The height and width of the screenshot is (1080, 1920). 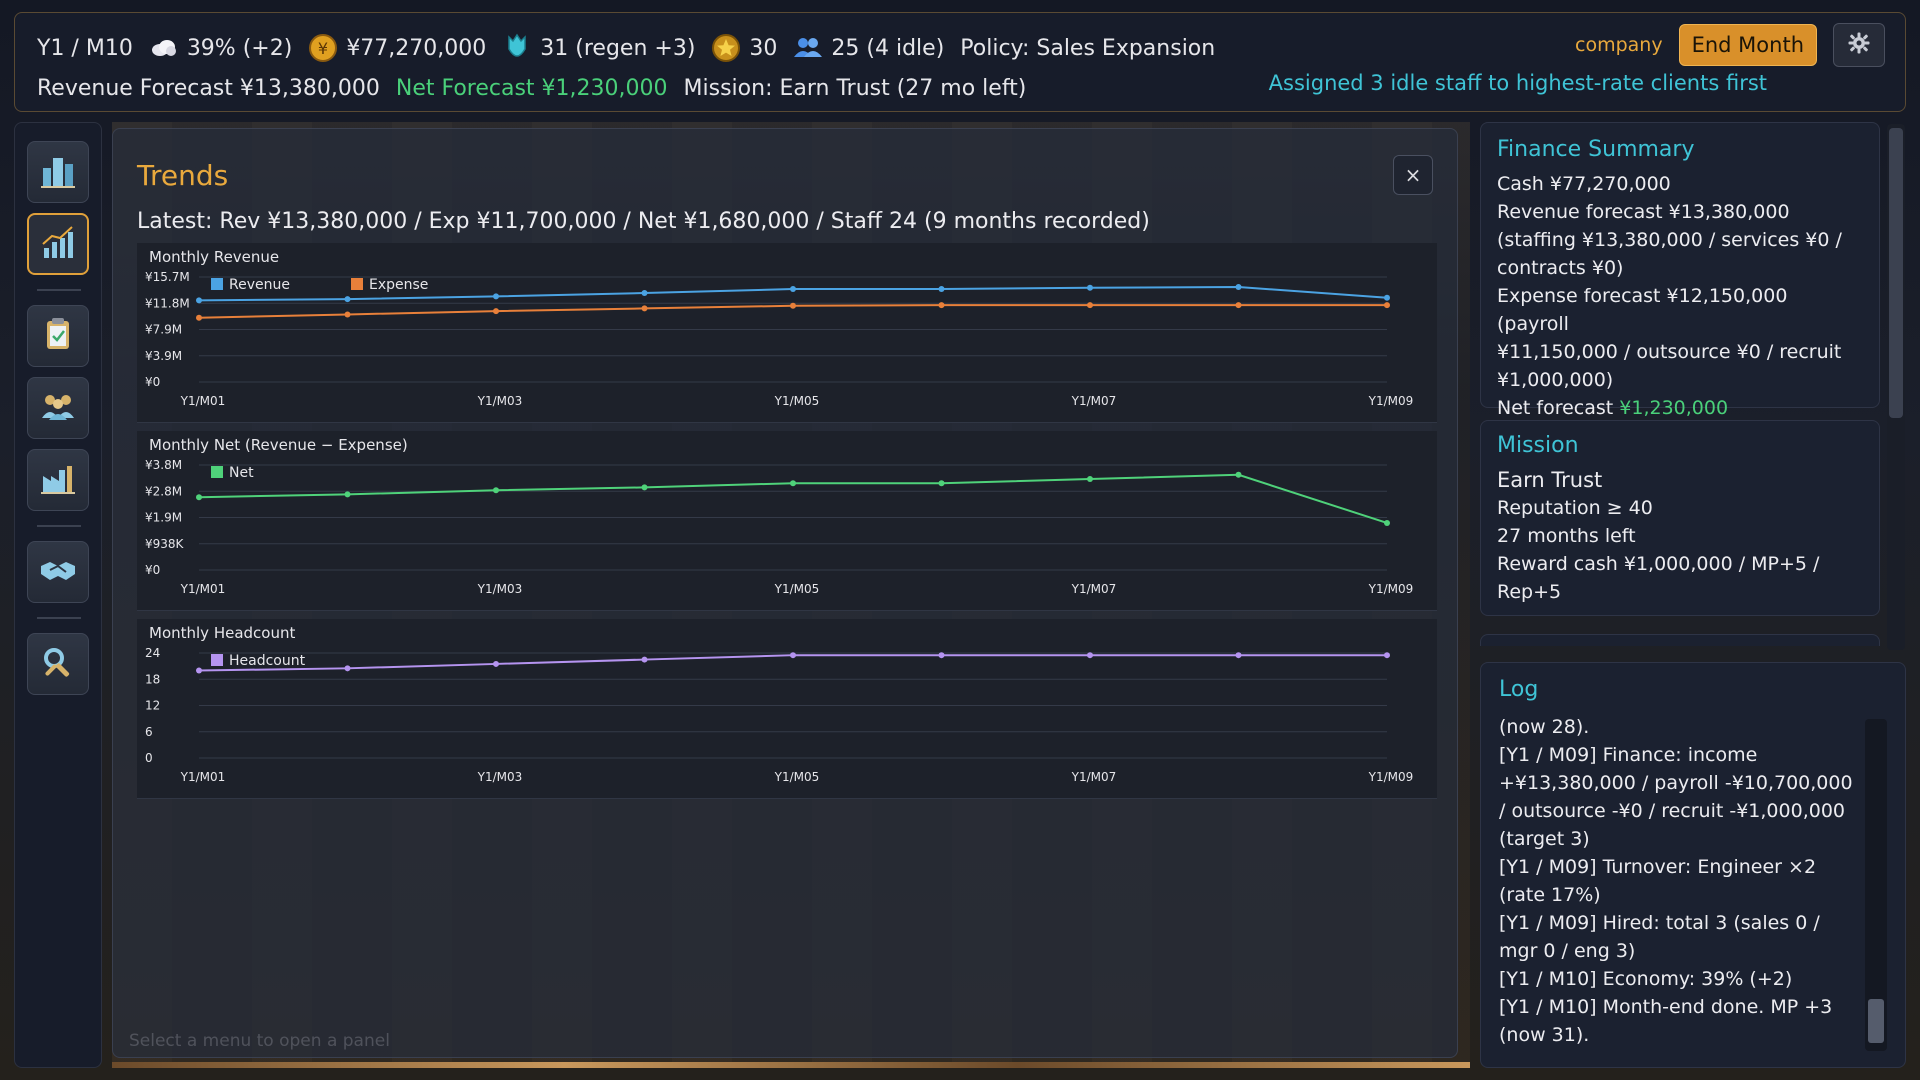 I want to click on x-tick-label: Y1/M01, so click(x=203, y=401).